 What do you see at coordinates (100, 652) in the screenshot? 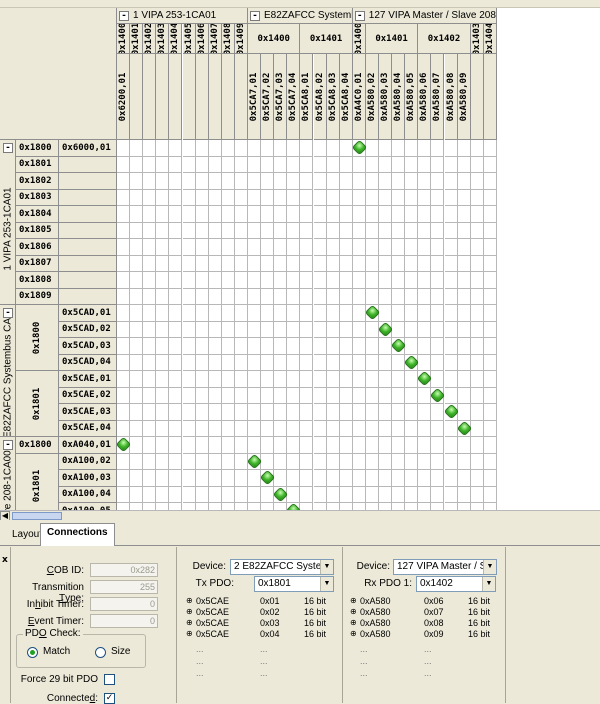
I see `size-radio` at bounding box center [100, 652].